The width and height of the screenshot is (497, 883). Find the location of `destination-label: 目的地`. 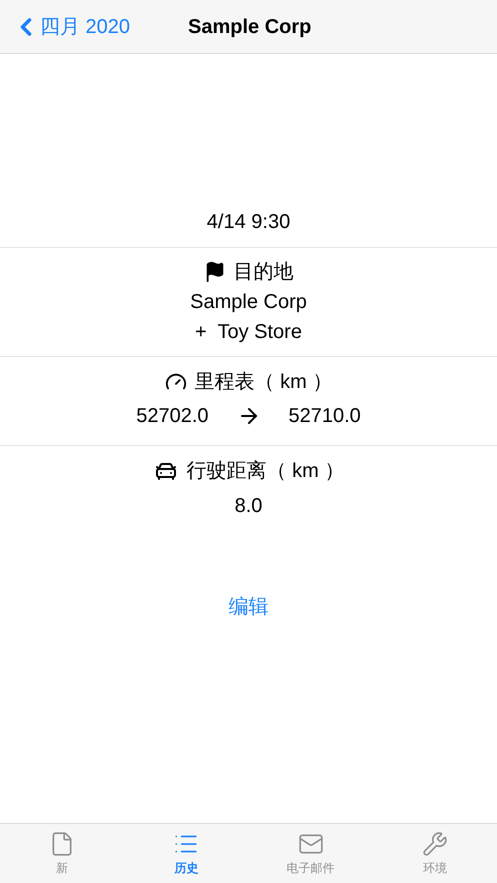

destination-label: 目的地 is located at coordinates (264, 272).